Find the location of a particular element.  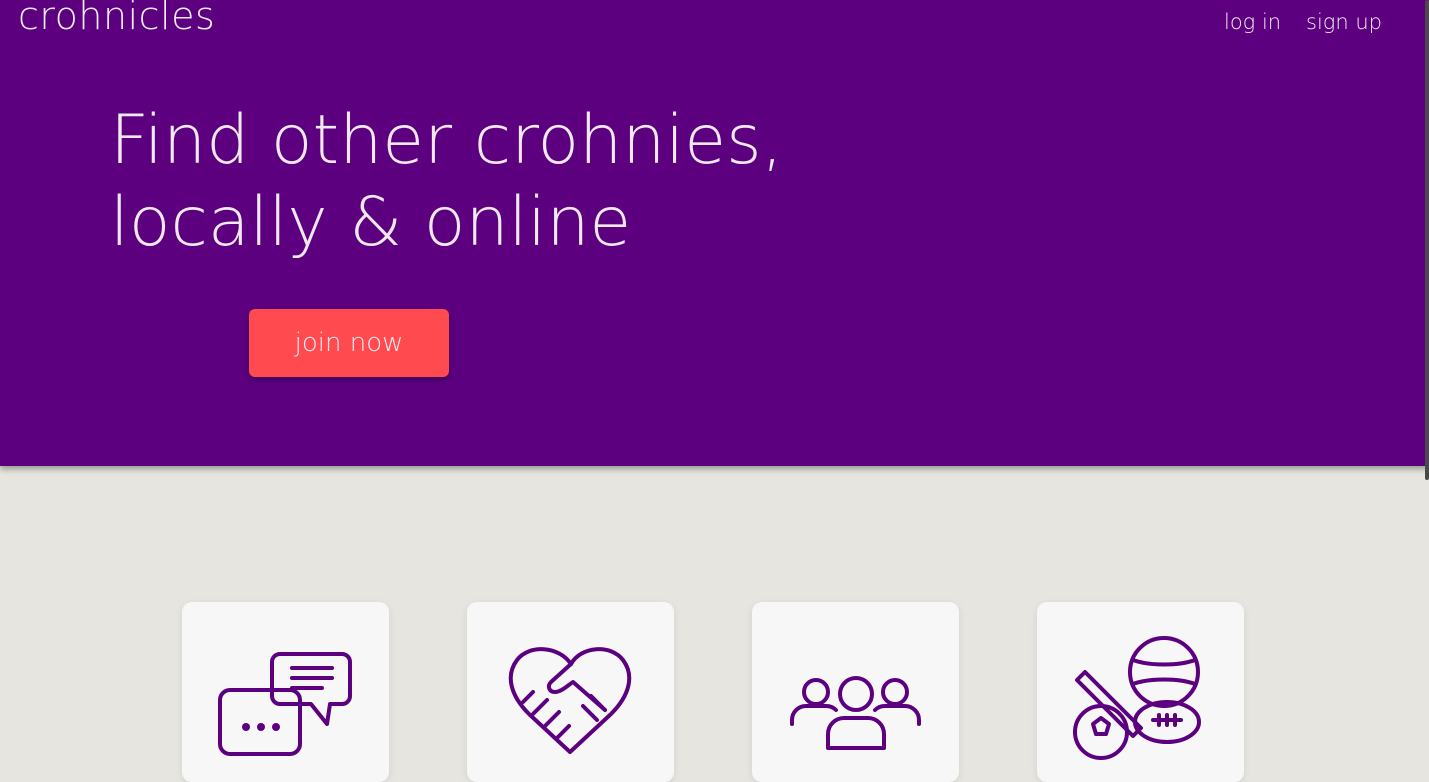

page-scrollbar is located at coordinates (1427, 240).